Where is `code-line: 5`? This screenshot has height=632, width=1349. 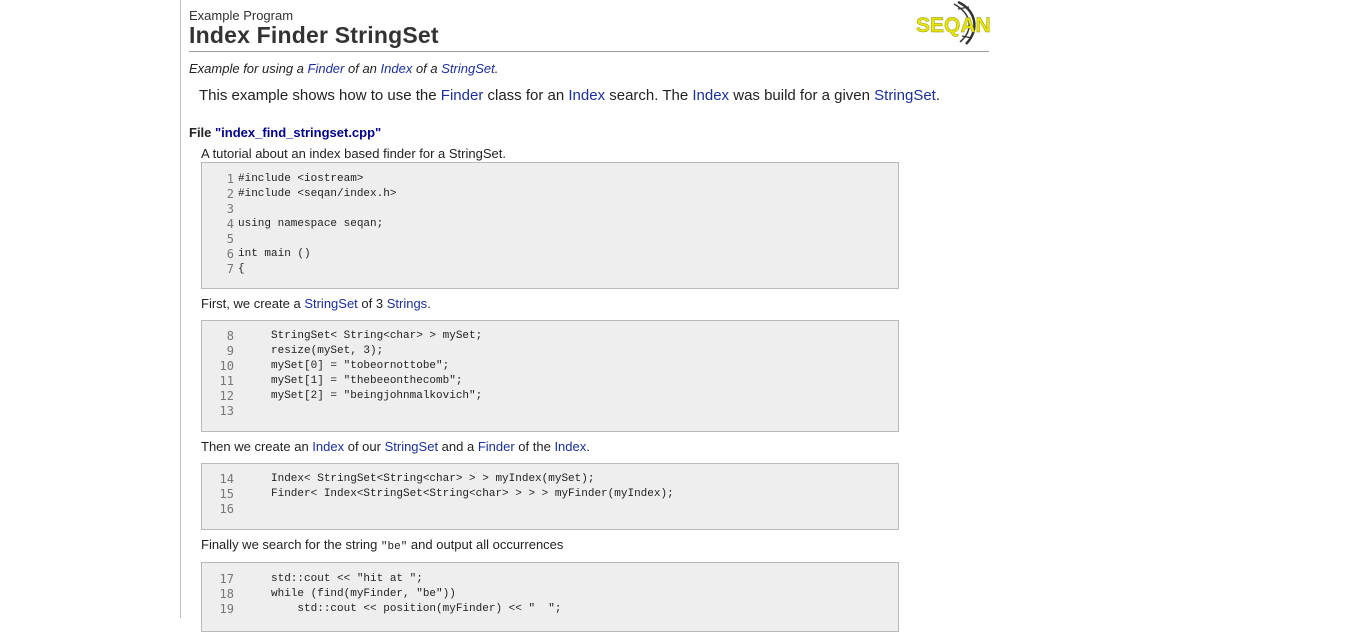 code-line: 5 is located at coordinates (550, 239).